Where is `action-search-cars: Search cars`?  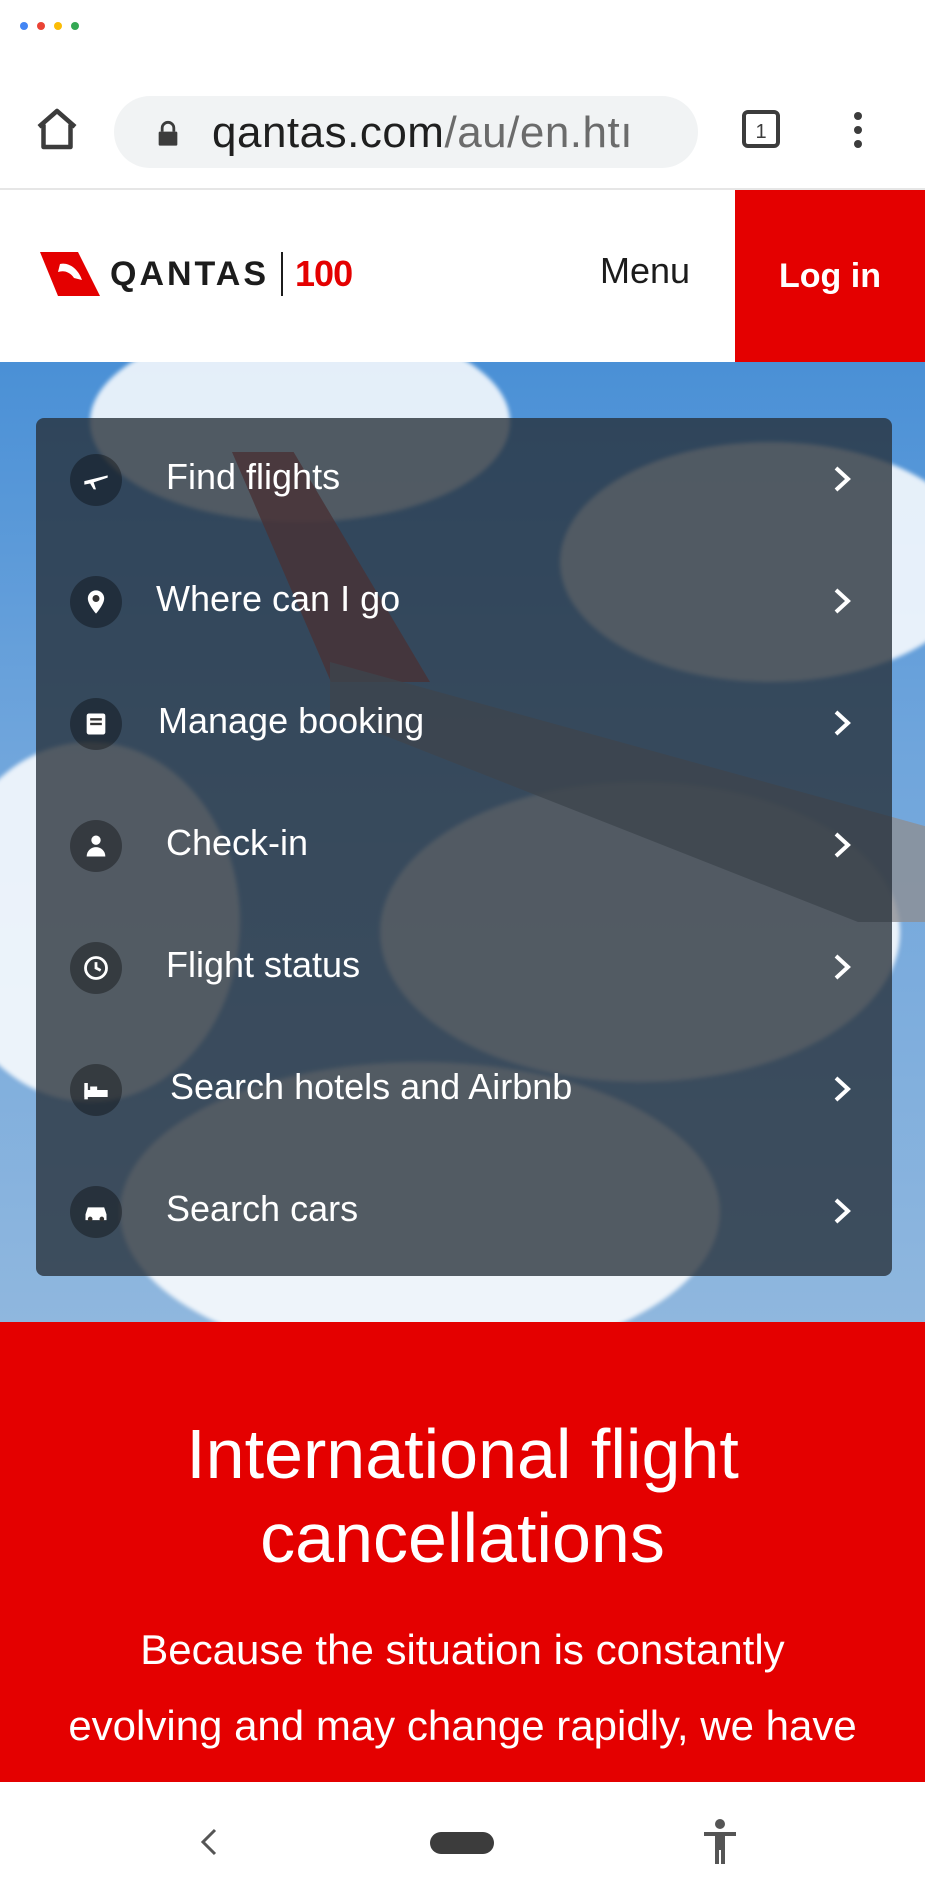 action-search-cars: Search cars is located at coordinates (464, 1211).